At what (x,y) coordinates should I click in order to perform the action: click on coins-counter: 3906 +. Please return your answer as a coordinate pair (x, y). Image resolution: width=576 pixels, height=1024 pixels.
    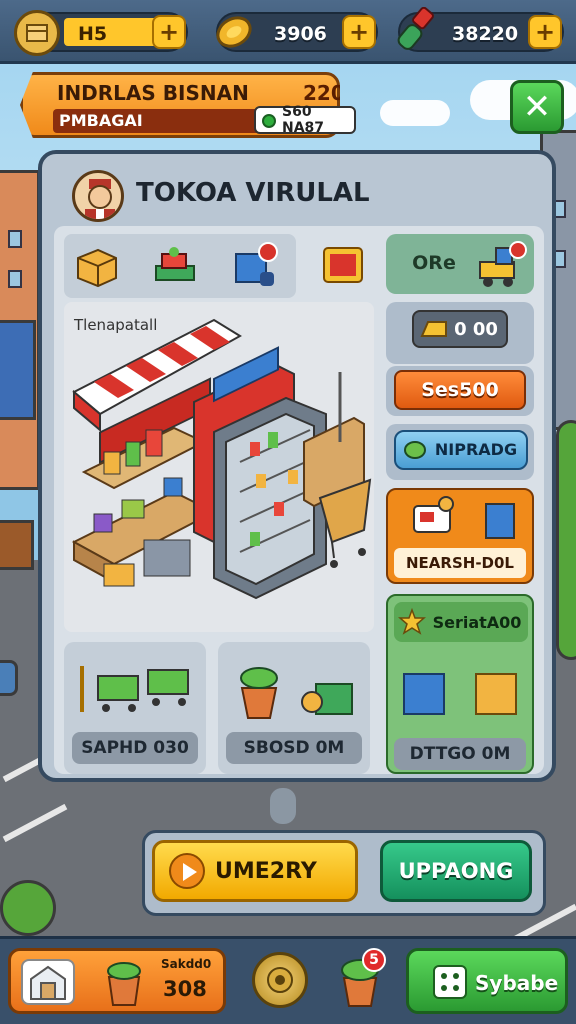
    Looking at the image, I should click on (297, 32).